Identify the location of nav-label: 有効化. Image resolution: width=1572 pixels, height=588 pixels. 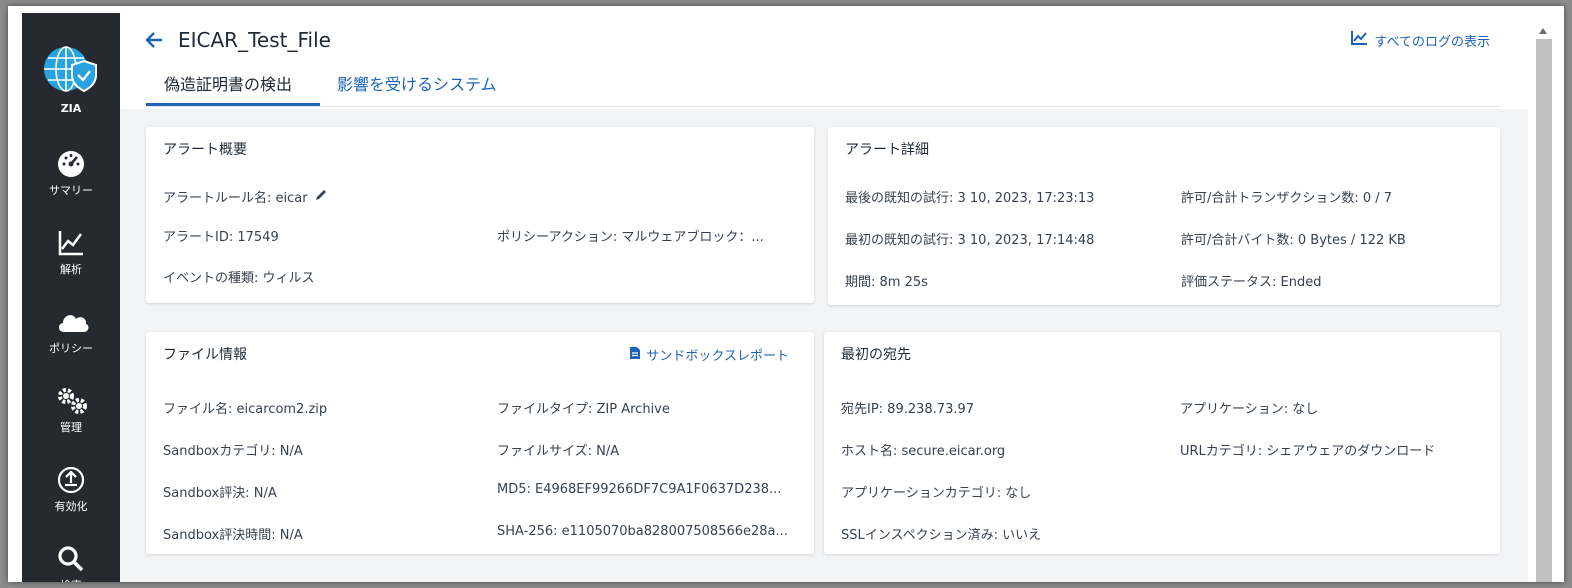
(71, 506).